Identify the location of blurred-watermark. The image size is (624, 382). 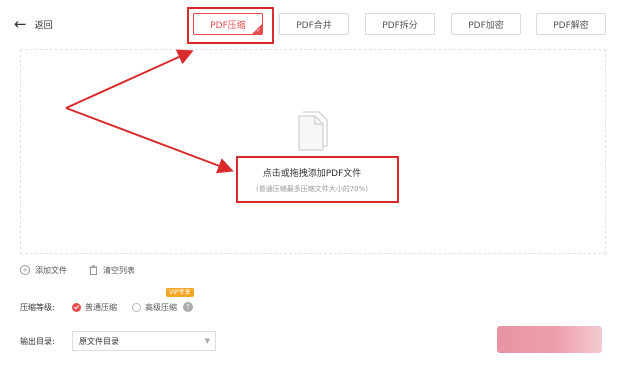
(549, 339).